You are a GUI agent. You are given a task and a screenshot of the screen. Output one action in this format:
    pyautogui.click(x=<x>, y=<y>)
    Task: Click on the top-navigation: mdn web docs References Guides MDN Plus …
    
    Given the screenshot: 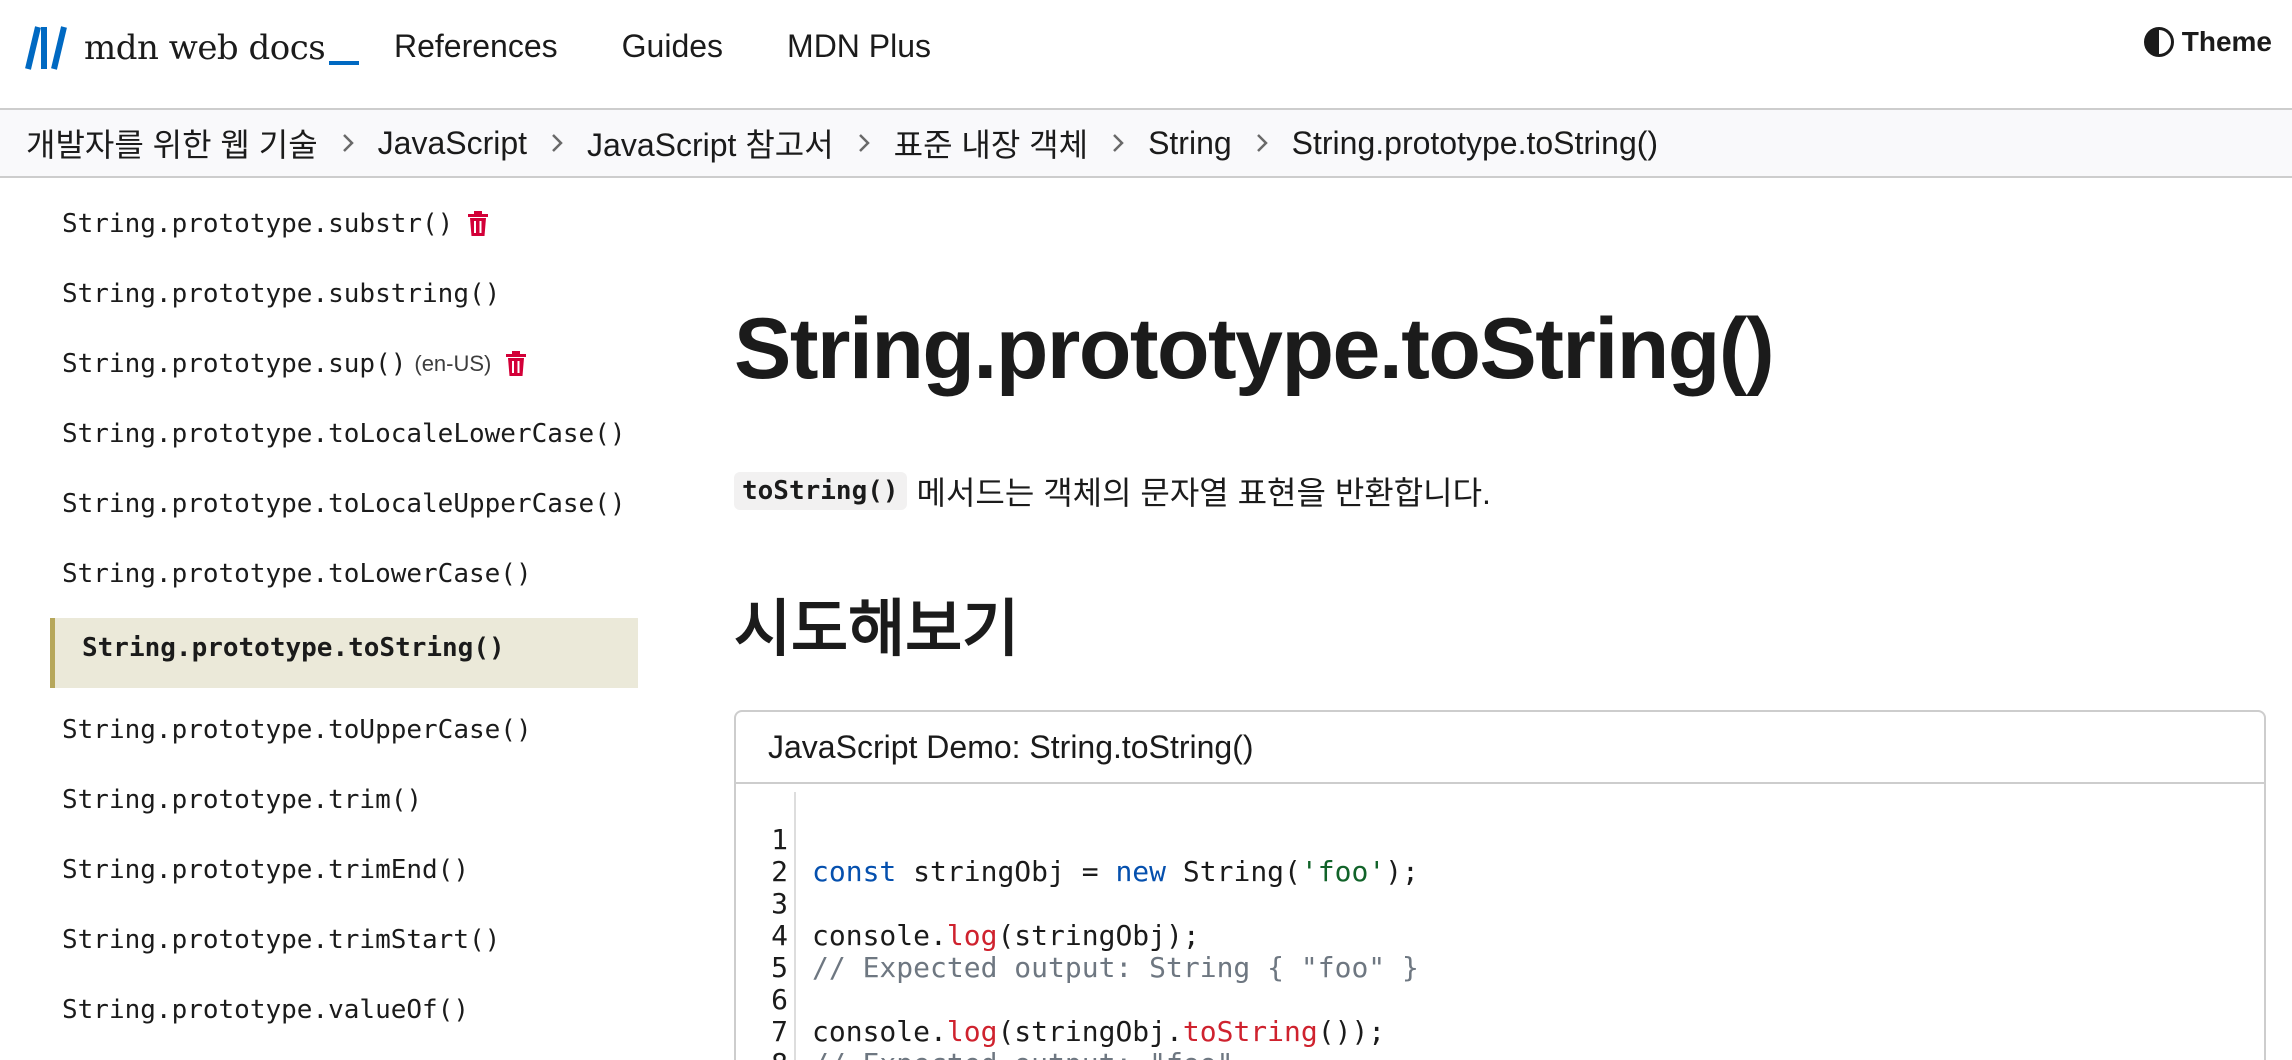 What is the action you would take?
    pyautogui.click(x=1146, y=55)
    